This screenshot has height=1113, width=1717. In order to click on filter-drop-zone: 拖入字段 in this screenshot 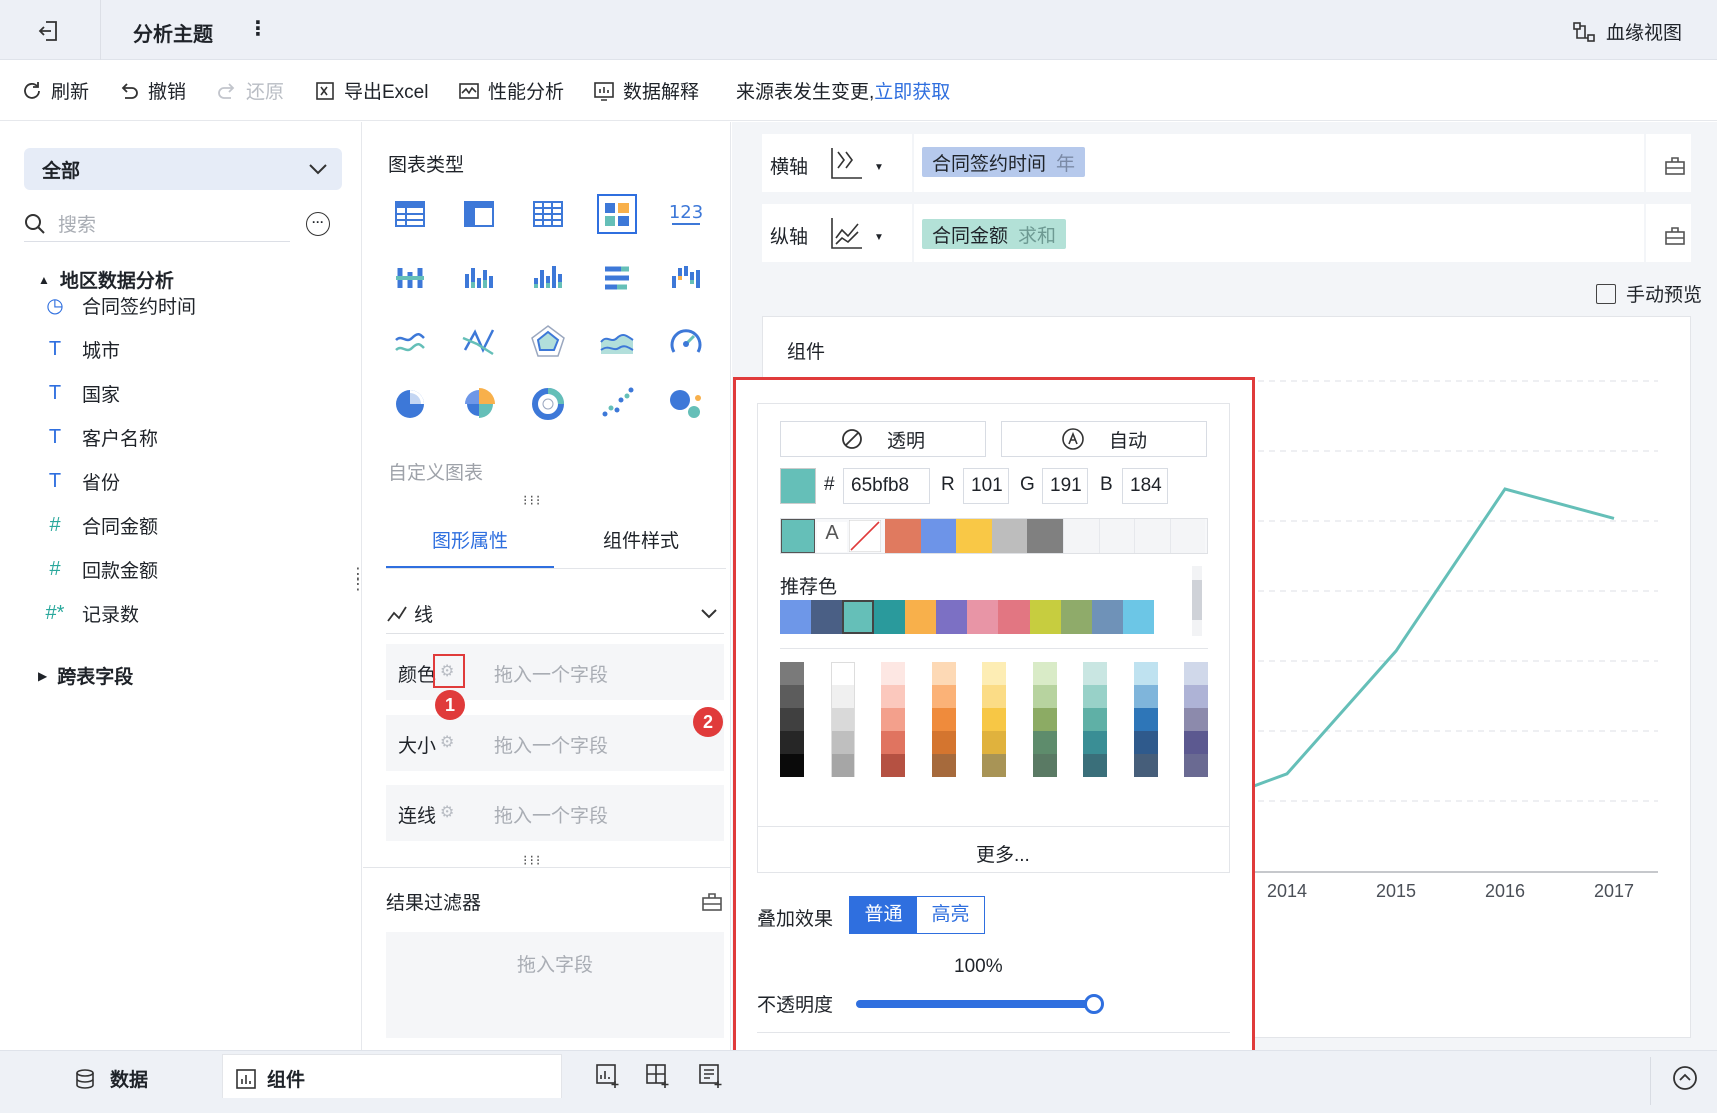, I will do `click(555, 985)`.